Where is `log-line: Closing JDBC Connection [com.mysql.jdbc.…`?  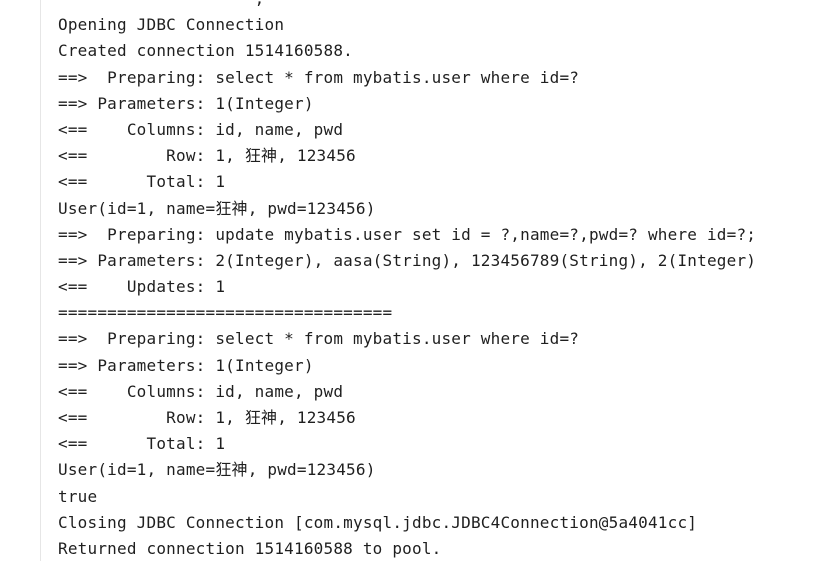 log-line: Closing JDBC Connection [com.mysql.jdbc.… is located at coordinates (378, 522).